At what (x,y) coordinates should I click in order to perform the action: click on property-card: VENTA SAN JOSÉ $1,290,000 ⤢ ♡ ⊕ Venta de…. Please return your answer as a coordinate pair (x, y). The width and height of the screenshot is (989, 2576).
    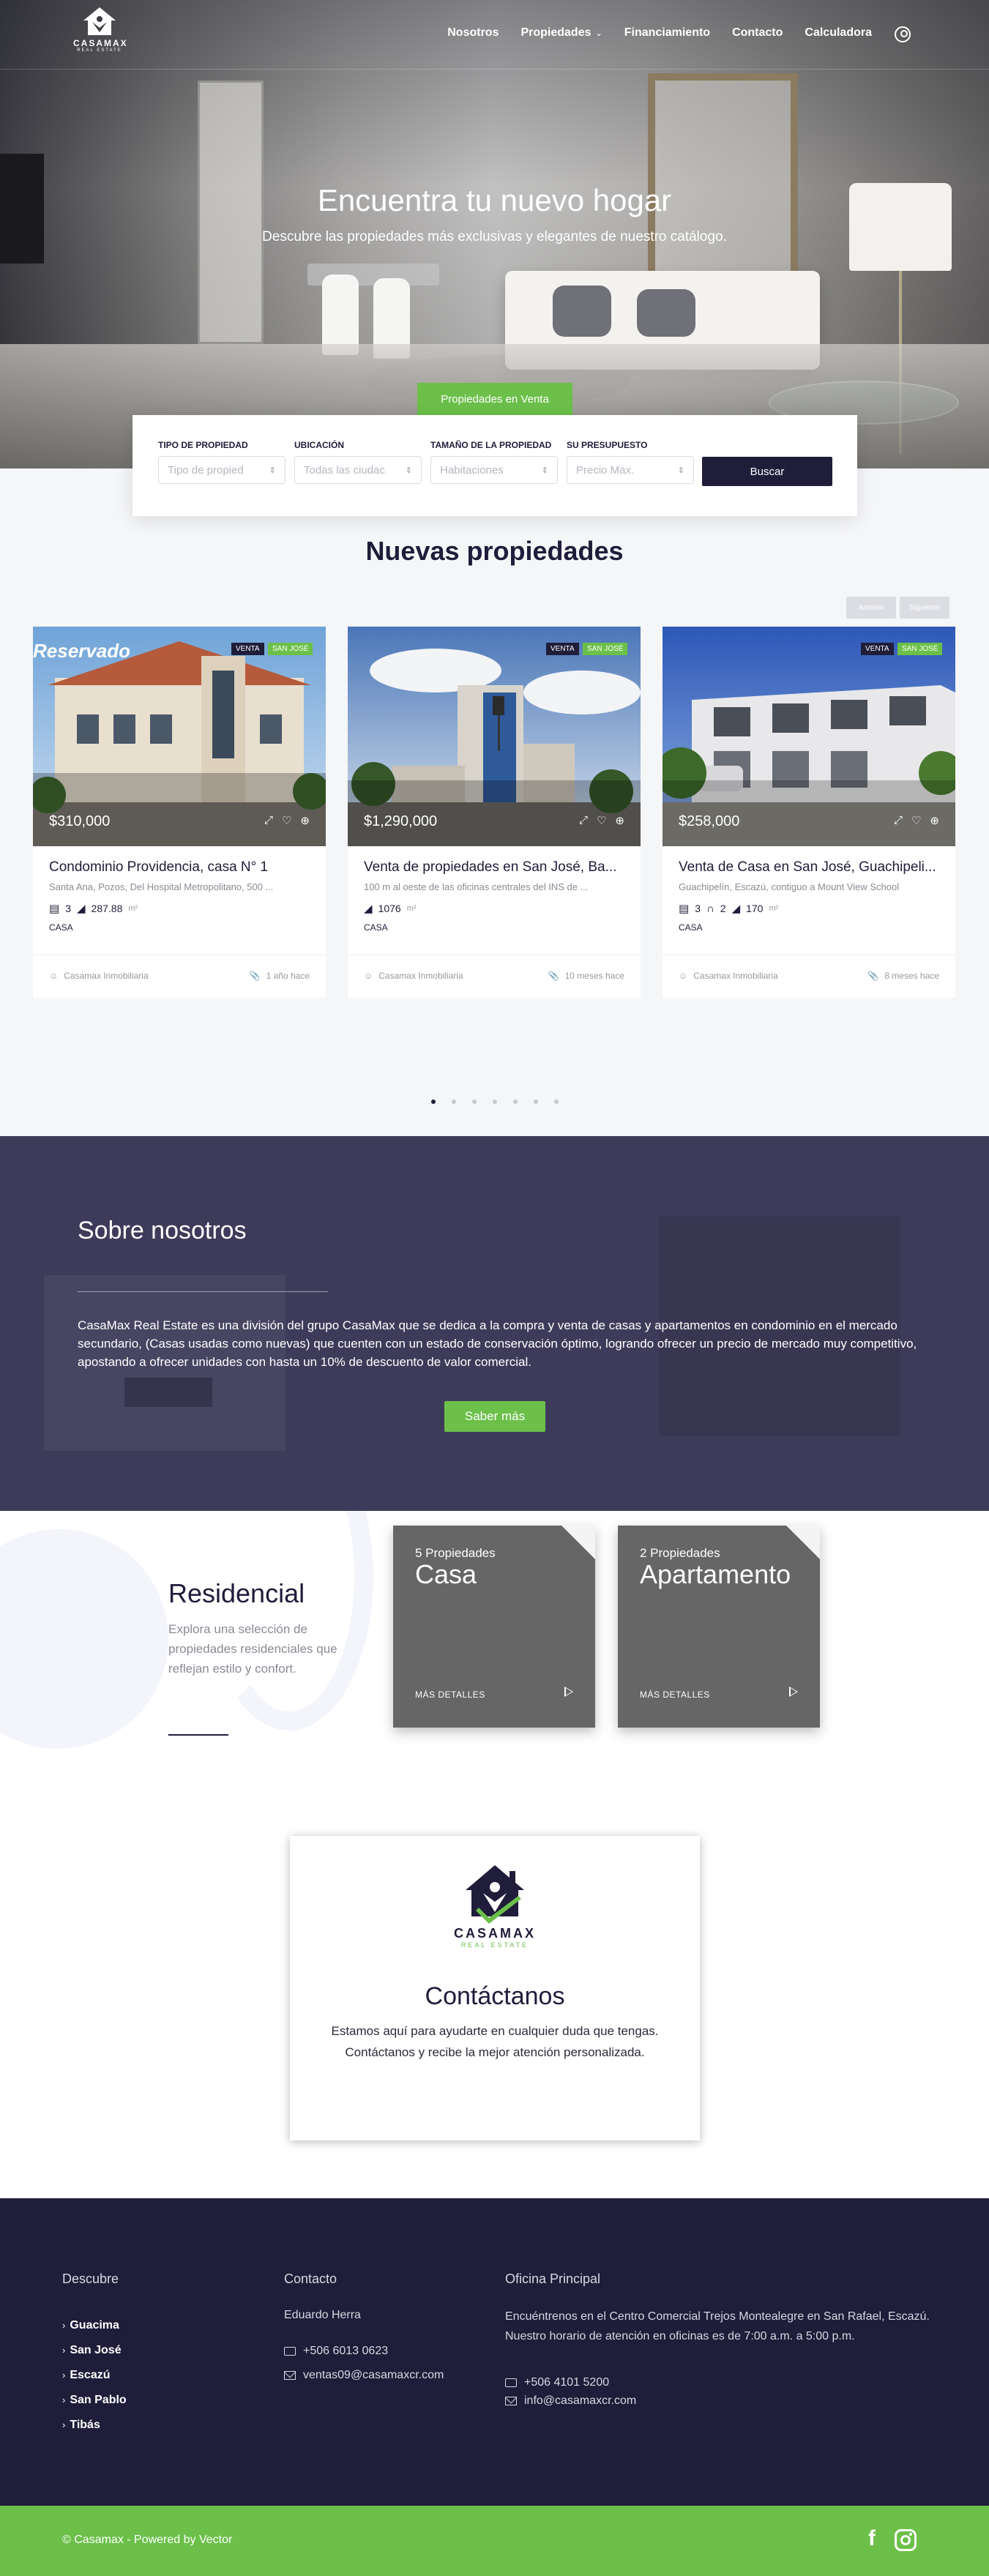
    Looking at the image, I should click on (494, 812).